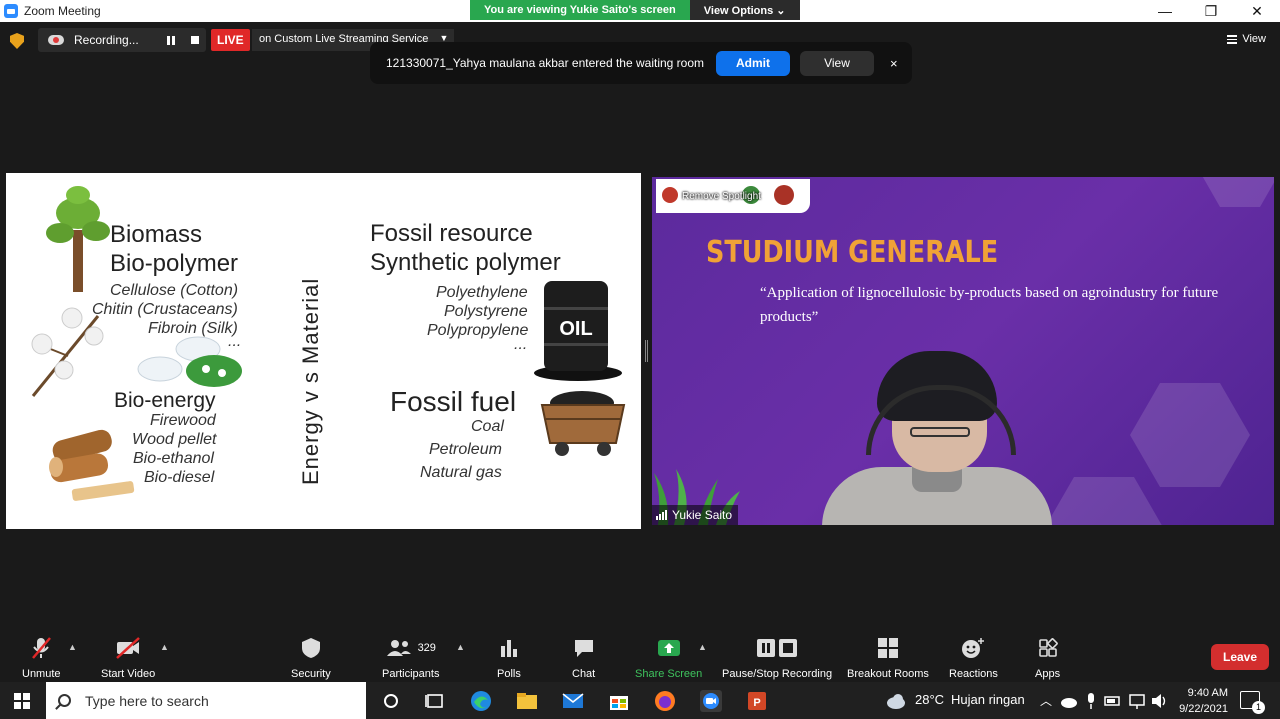 This screenshot has width=1280, height=719. Describe the element at coordinates (837, 63) in the screenshot. I see `view-waiting-room-button: View` at that location.